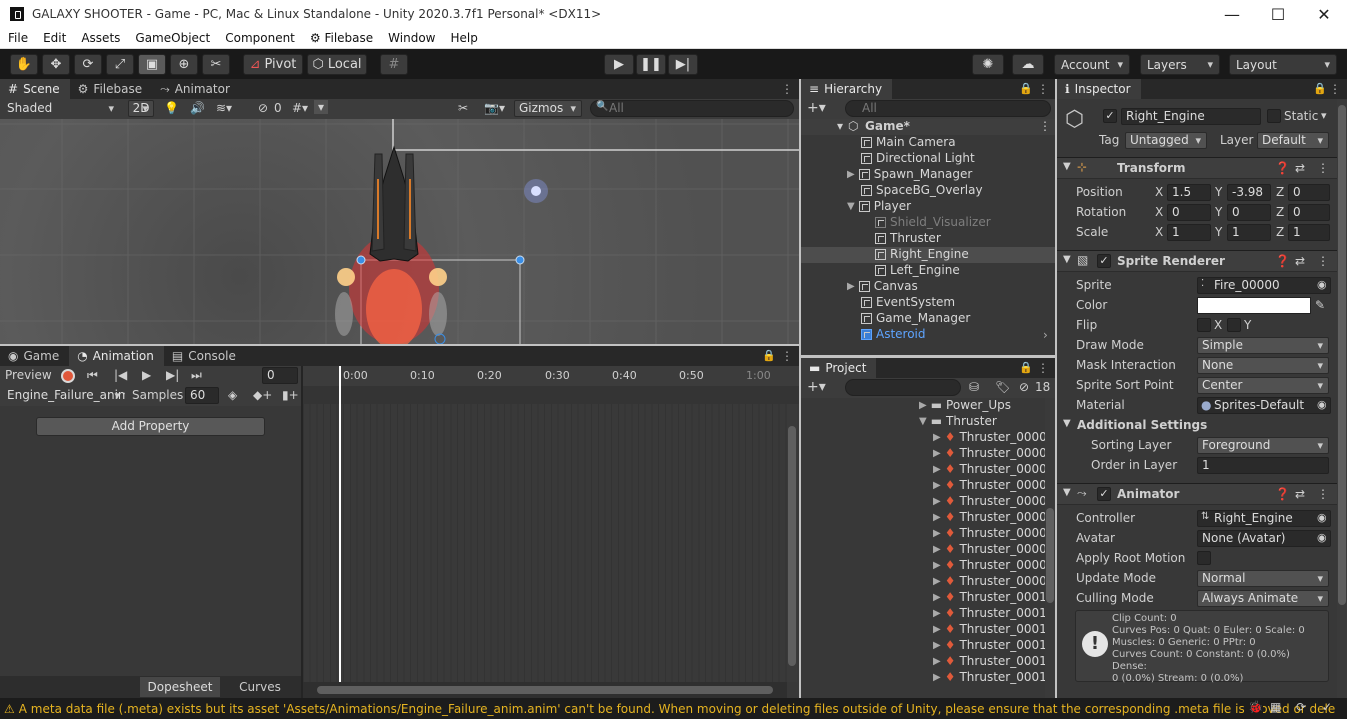 This screenshot has width=1347, height=719. What do you see at coordinates (1232, 14) in the screenshot?
I see `minimize-button: —` at bounding box center [1232, 14].